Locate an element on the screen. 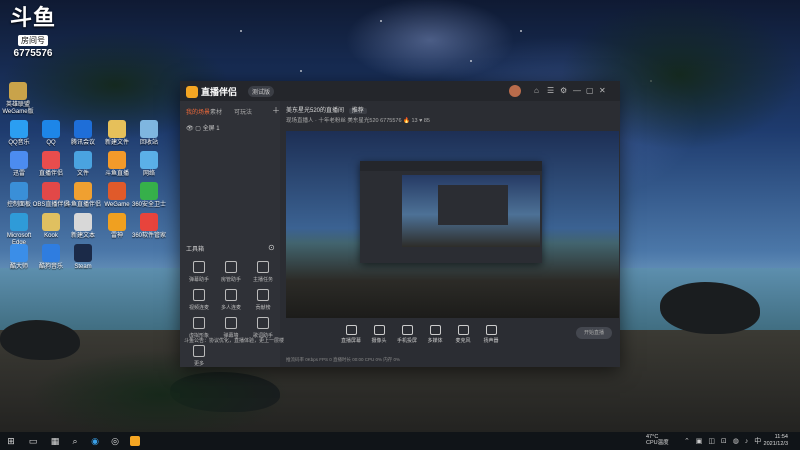 The image size is (800, 450). room-label: 房间号 is located at coordinates (33, 40).